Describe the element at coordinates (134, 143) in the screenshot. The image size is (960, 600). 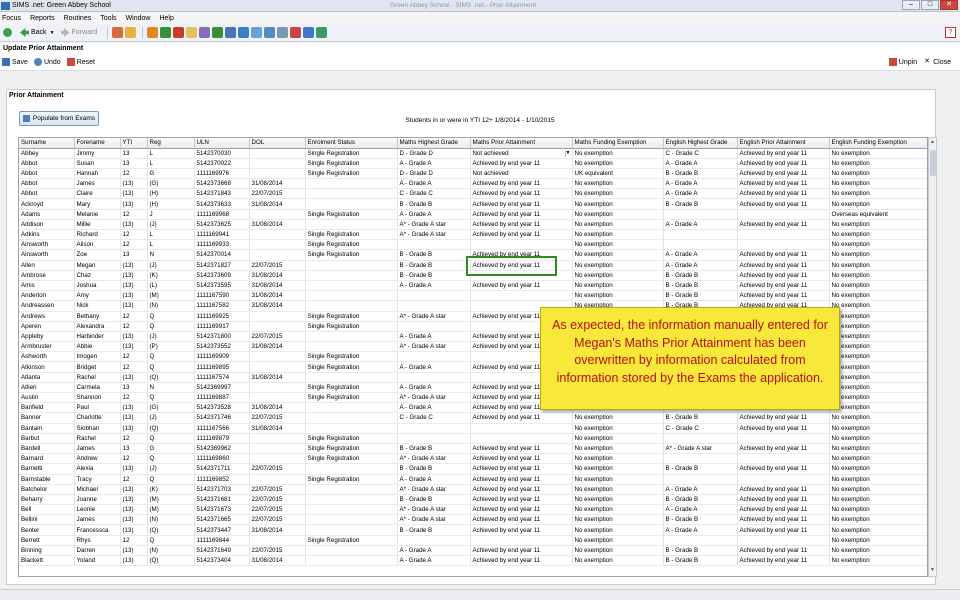
I see `column-header: YTI` at that location.